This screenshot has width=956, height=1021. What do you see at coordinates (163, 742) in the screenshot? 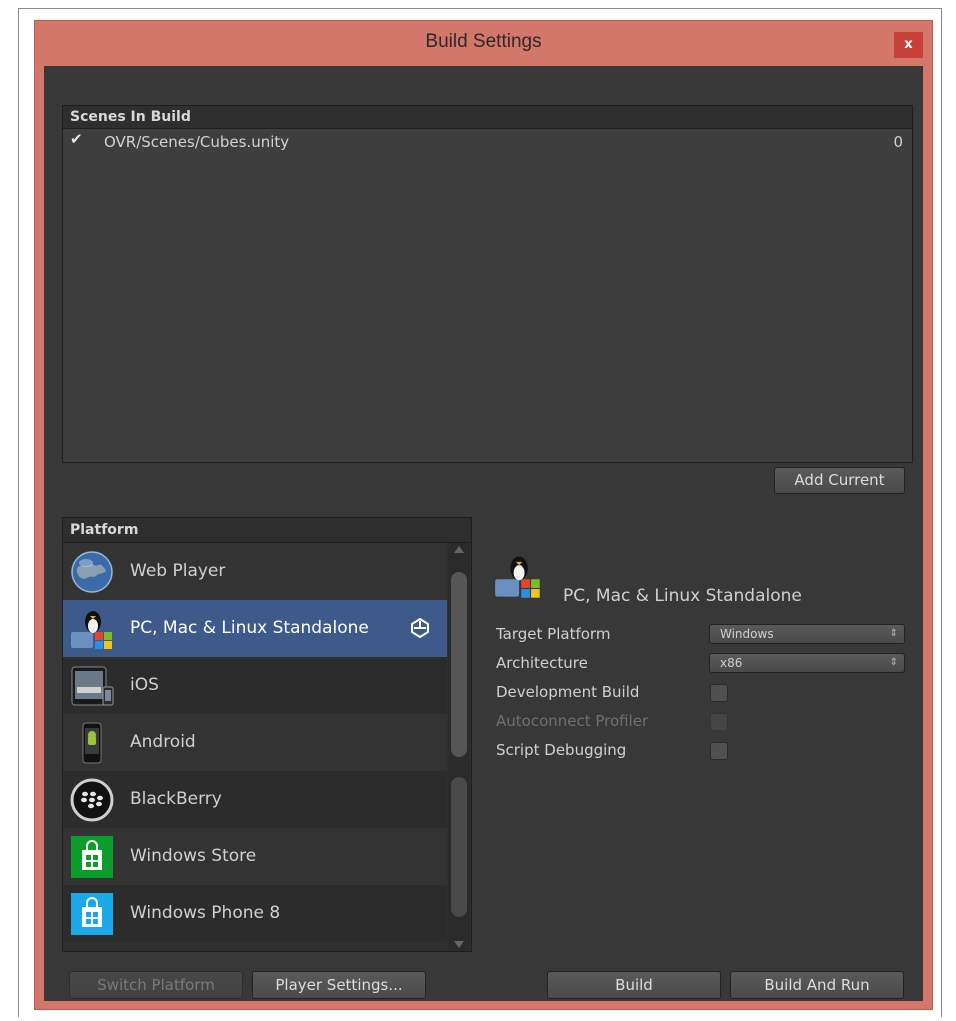
I see `platform-label: Android` at bounding box center [163, 742].